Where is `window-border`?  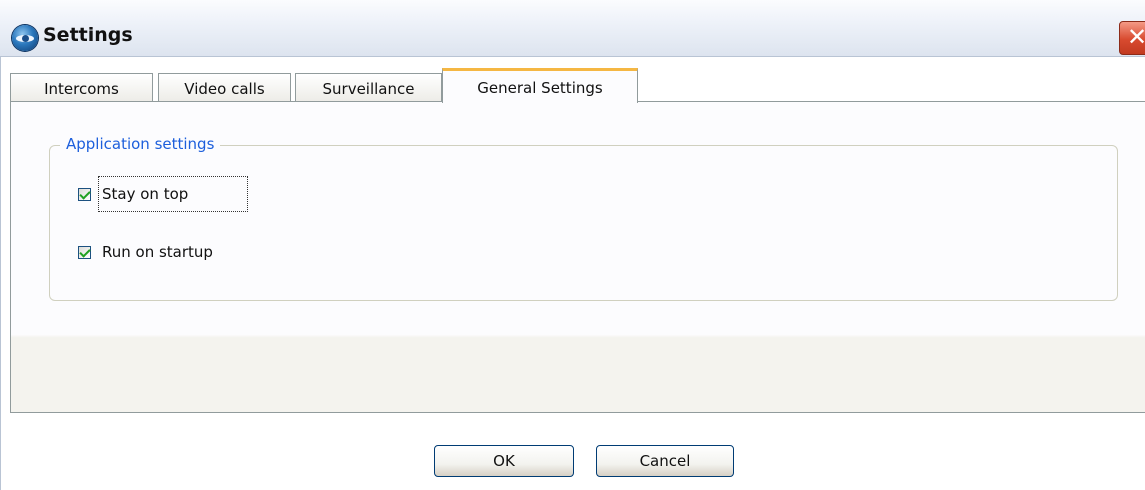 window-border is located at coordinates (0, 273).